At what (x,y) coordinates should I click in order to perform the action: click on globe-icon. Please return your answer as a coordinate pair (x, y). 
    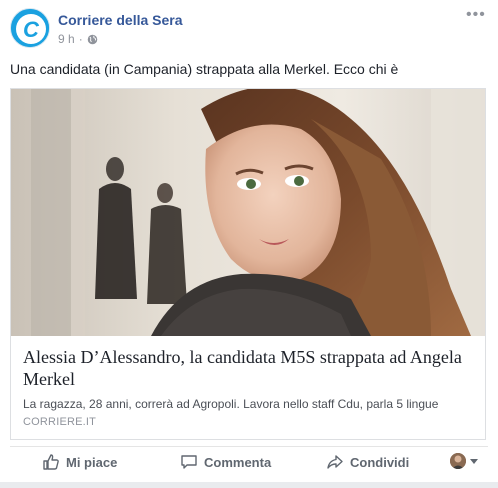
    Looking at the image, I should click on (92, 39).